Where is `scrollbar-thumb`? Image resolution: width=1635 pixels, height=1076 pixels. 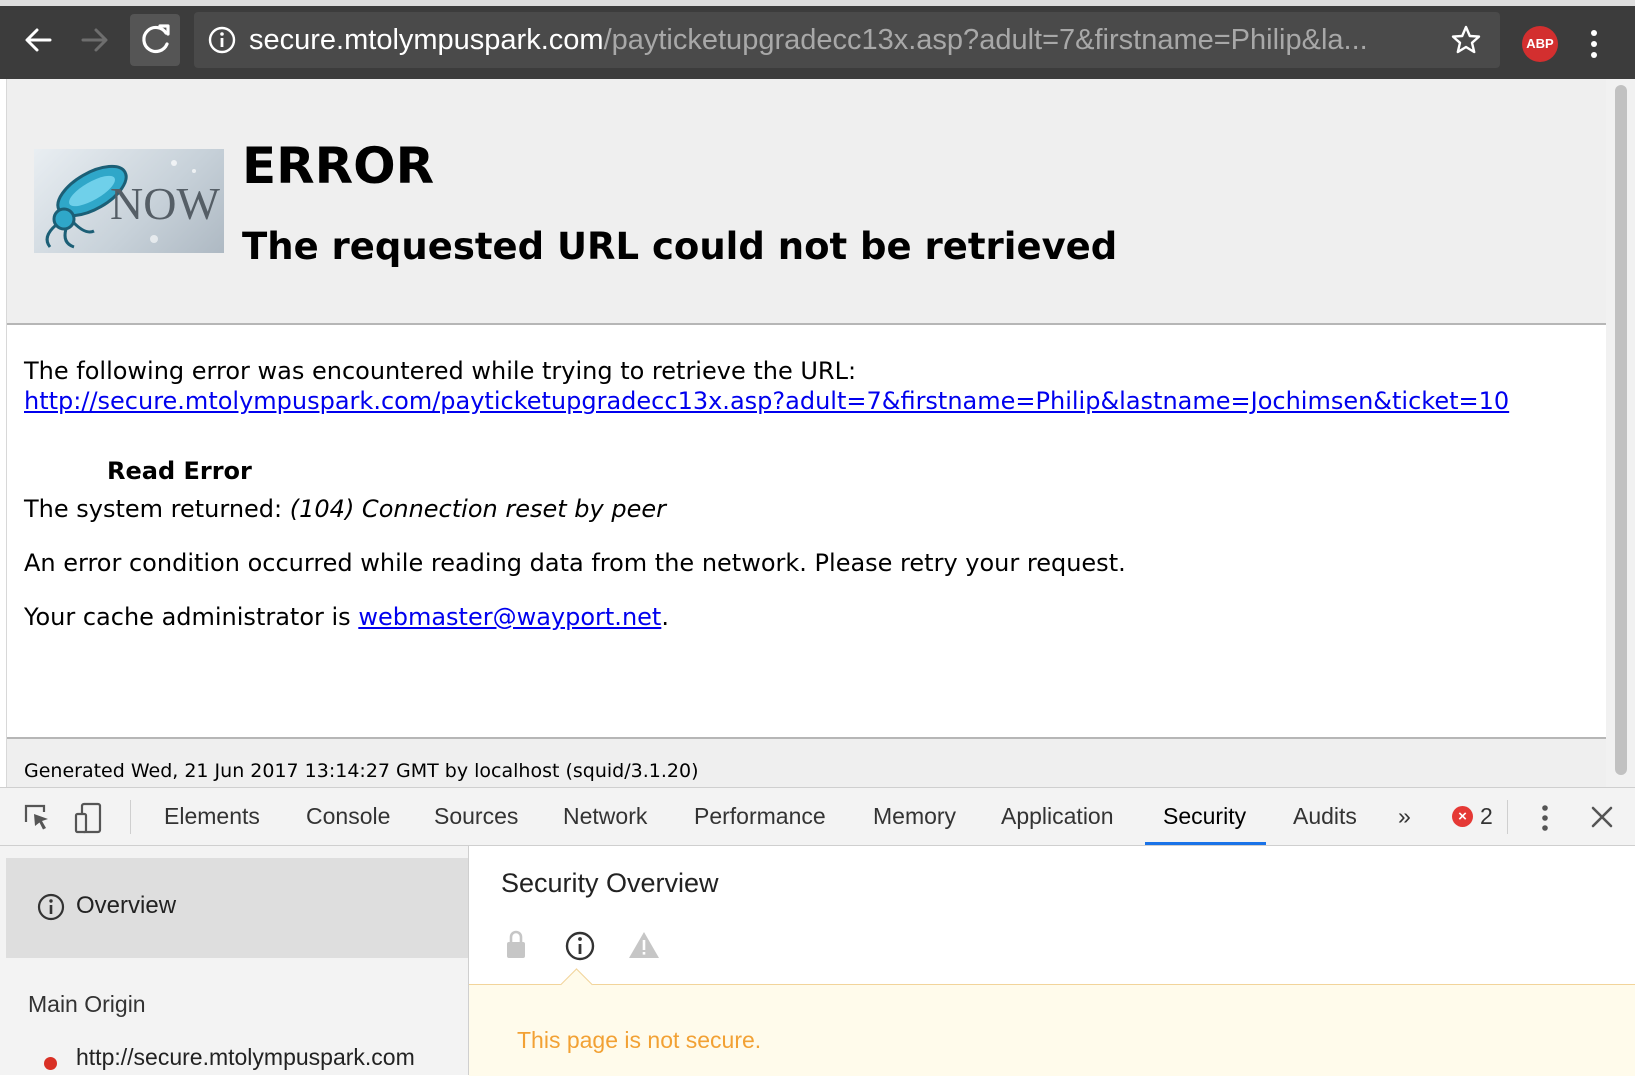 scrollbar-thumb is located at coordinates (1621, 430).